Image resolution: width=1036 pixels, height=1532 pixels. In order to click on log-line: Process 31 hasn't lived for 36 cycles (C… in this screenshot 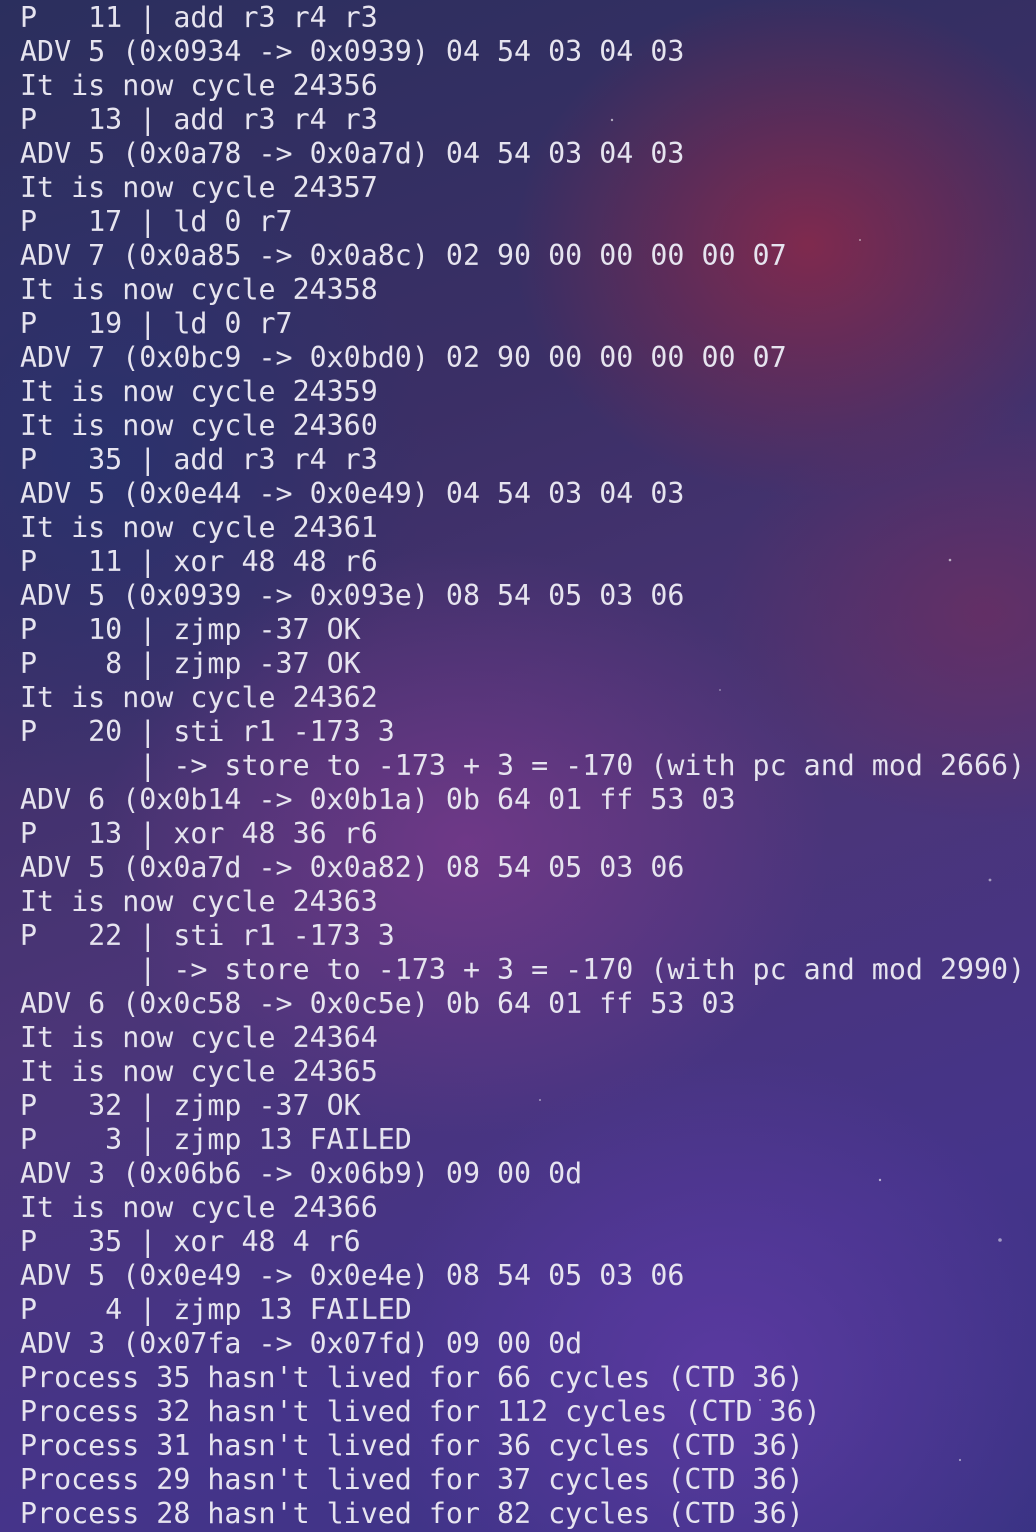, I will do `click(412, 1445)`.